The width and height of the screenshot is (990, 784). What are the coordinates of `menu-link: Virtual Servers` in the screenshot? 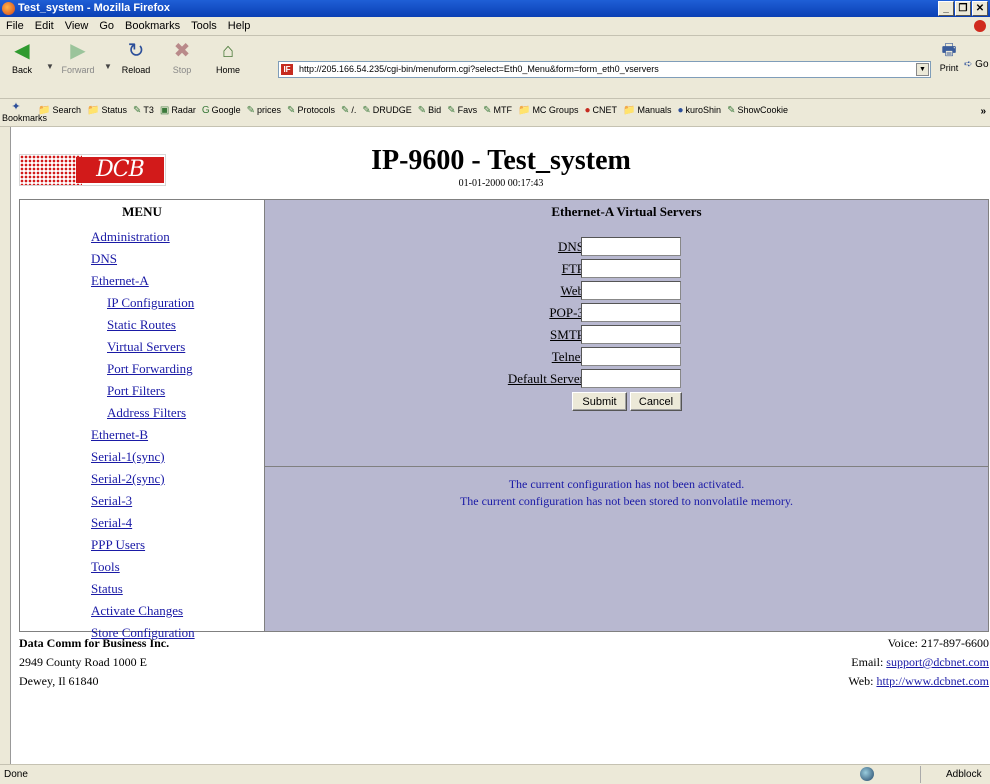 It's located at (146, 346).